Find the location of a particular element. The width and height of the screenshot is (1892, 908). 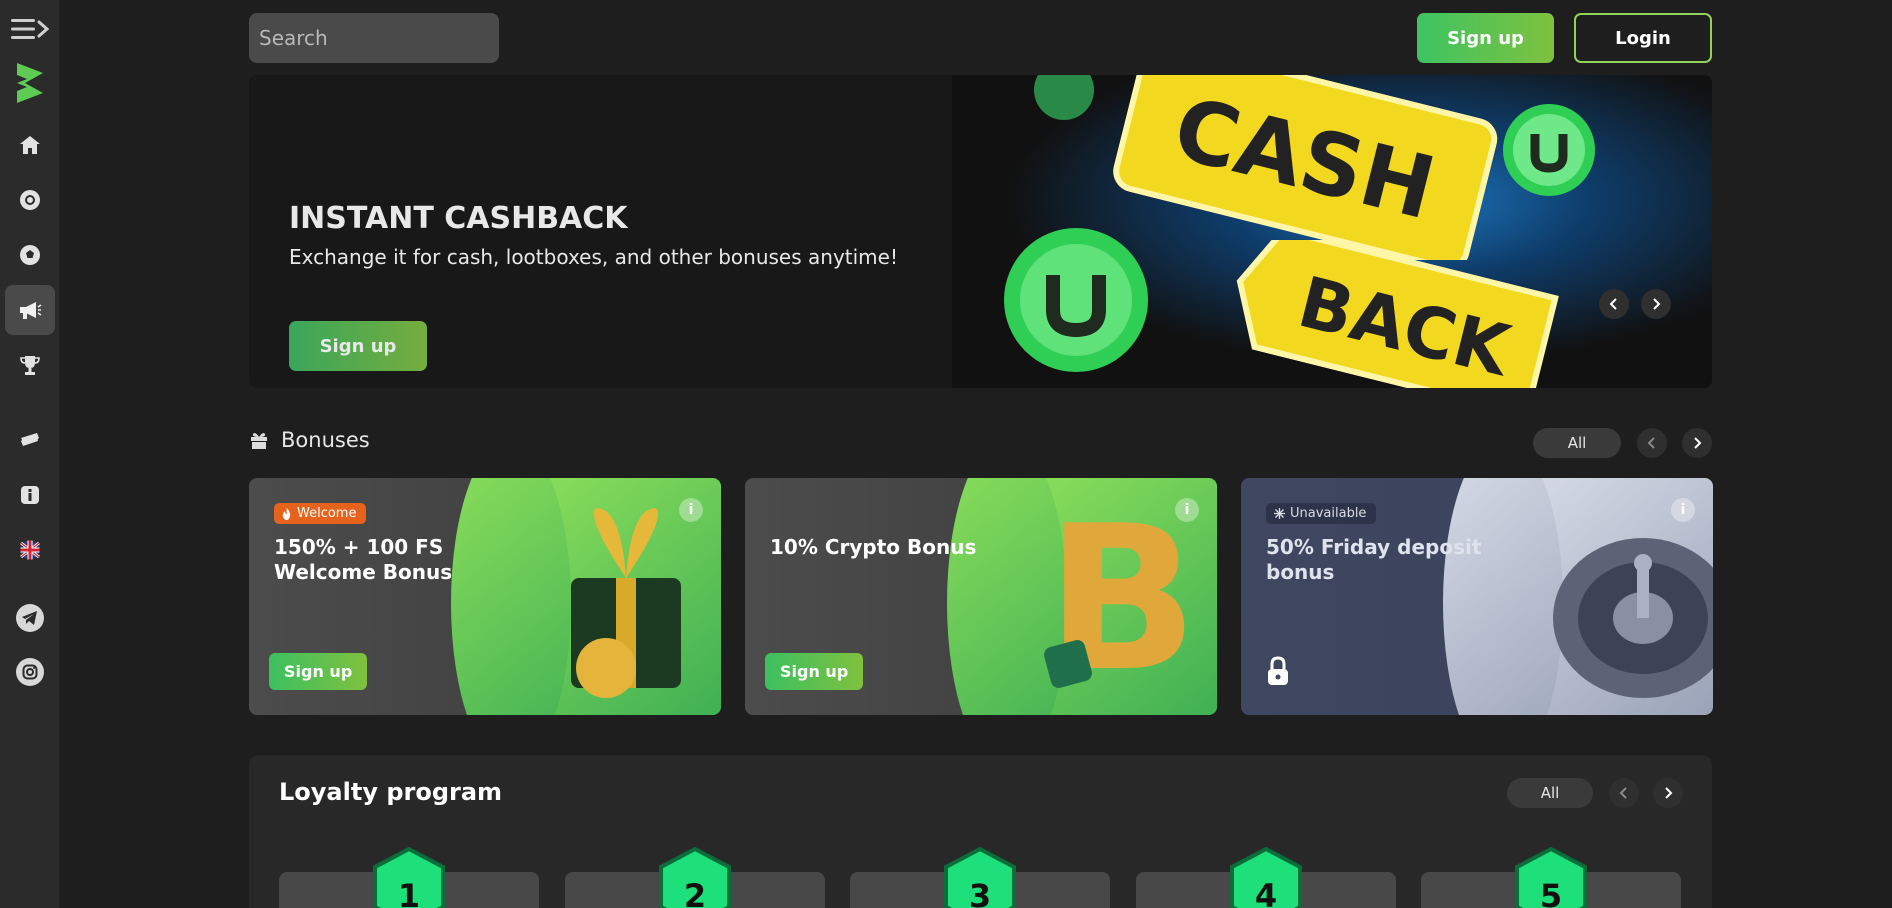

welcome-badge: Welcome is located at coordinates (320, 513).